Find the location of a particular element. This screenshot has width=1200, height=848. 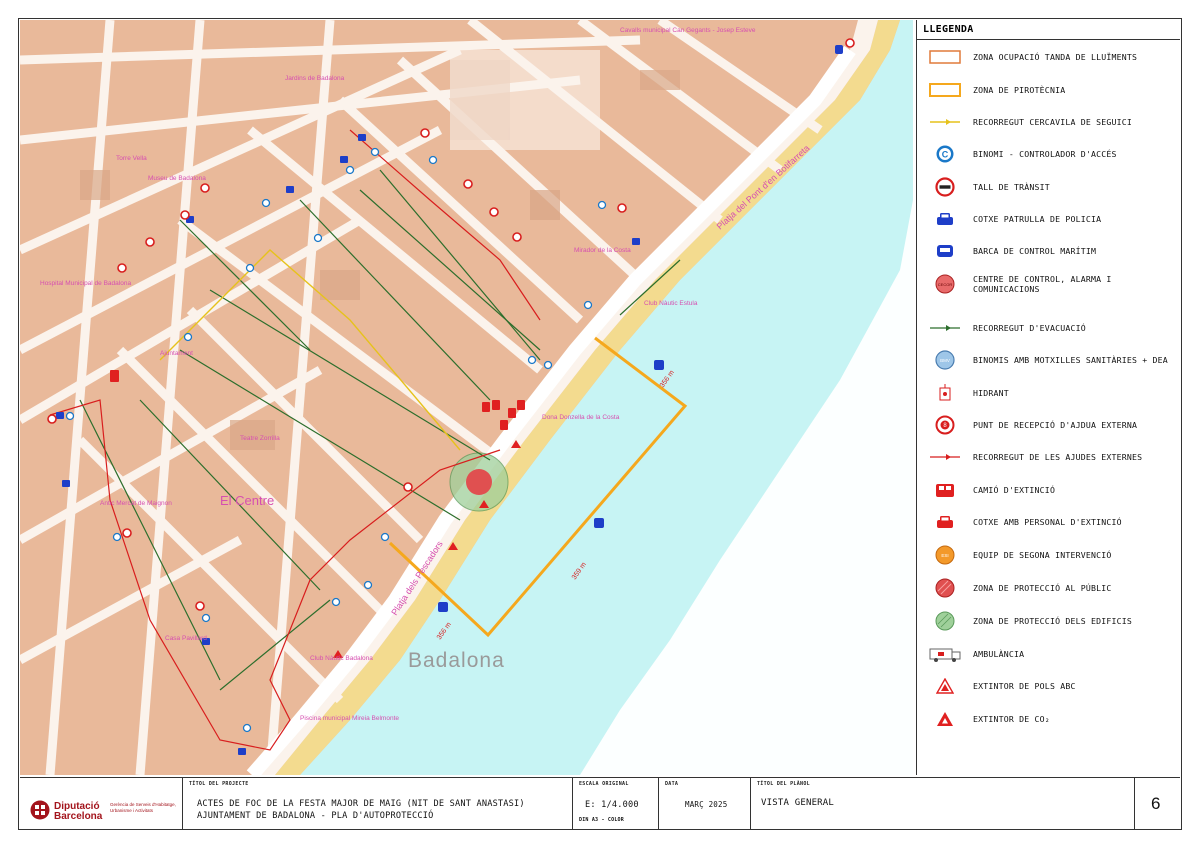

blue-c-circle-icon: C is located at coordinates (945, 154).